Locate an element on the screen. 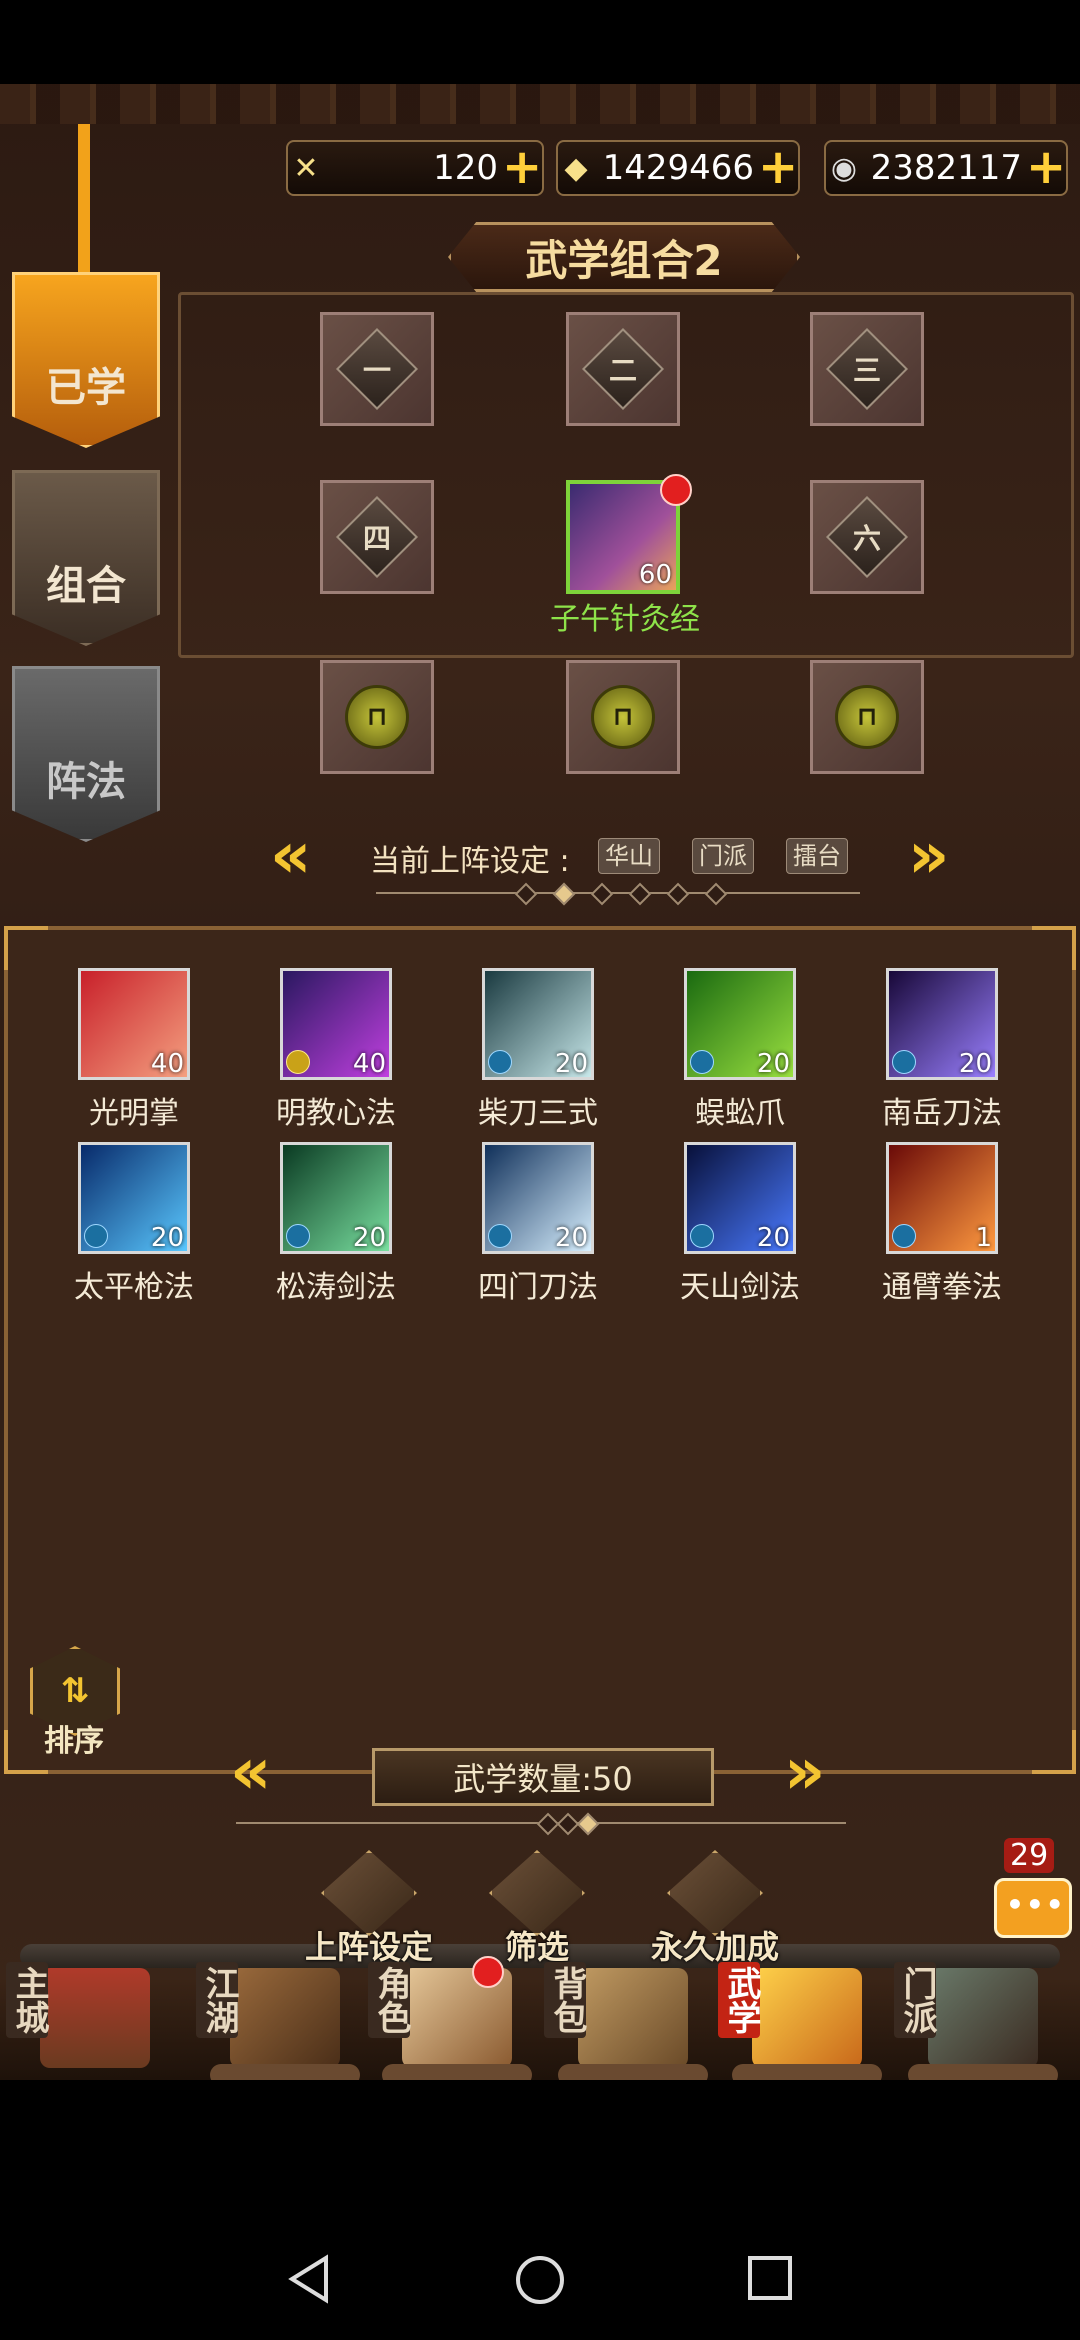  tab-learned: 已学 is located at coordinates (86, 360).